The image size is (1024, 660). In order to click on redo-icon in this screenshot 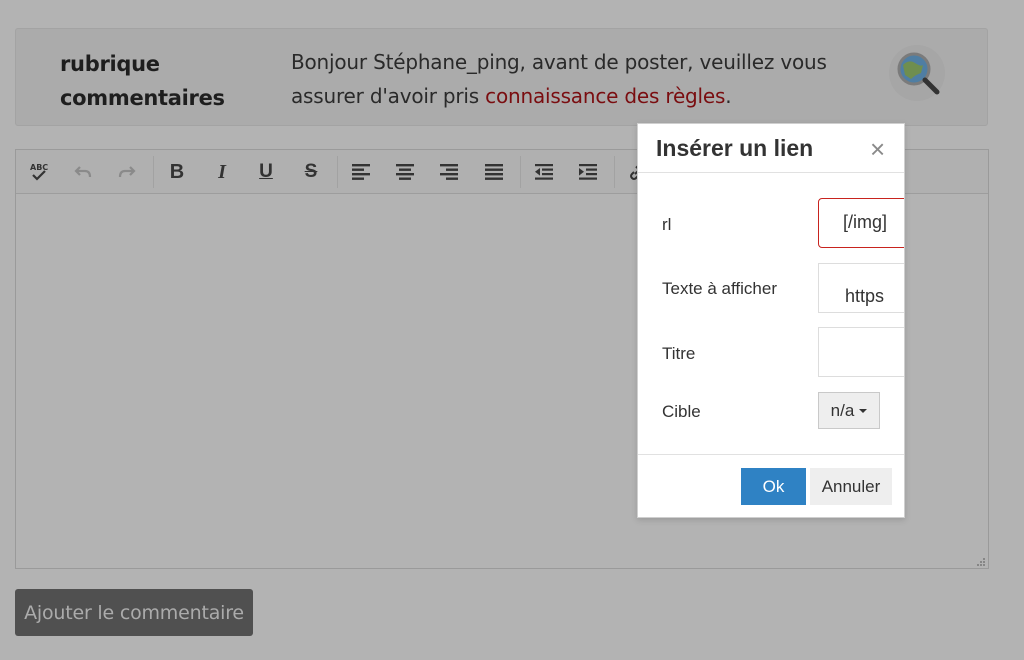, I will do `click(127, 172)`.